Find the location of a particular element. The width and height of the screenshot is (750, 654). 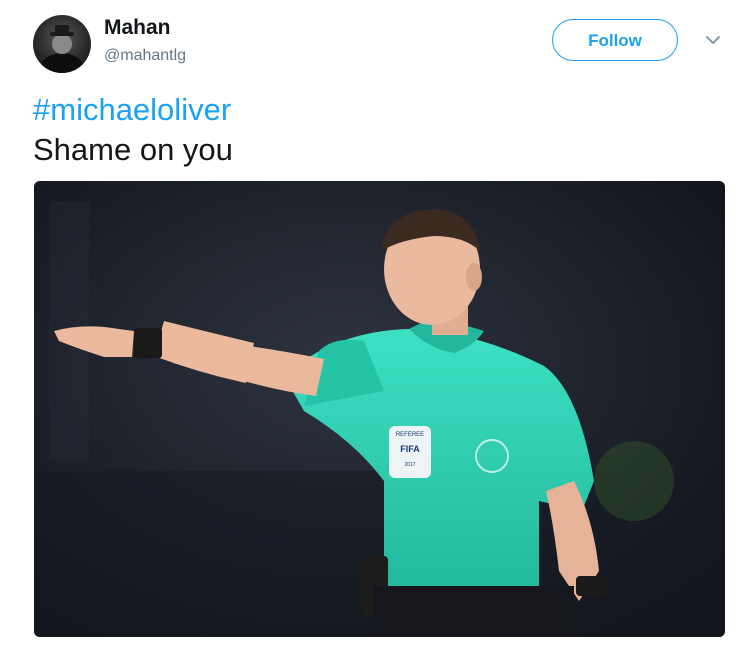

user-avatar-icon is located at coordinates (62, 49).